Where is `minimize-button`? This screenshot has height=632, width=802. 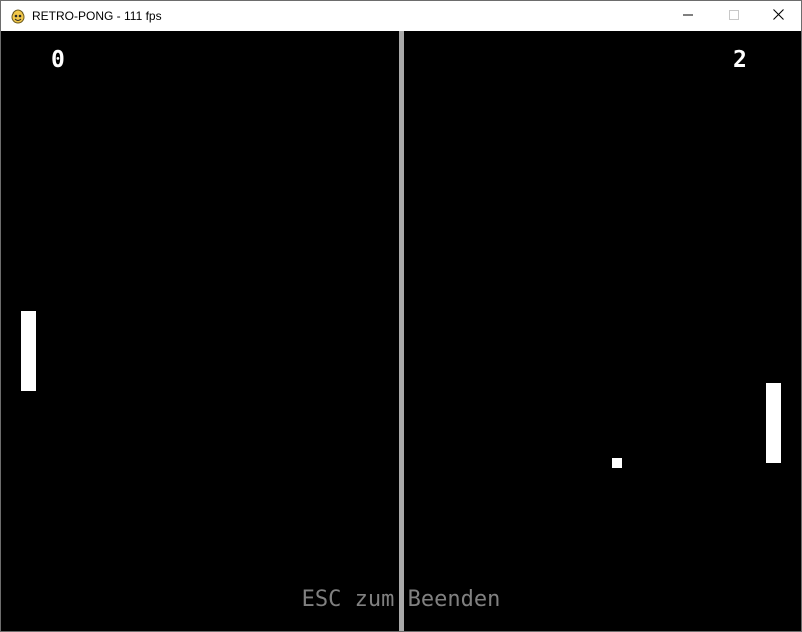
minimize-button is located at coordinates (688, 16).